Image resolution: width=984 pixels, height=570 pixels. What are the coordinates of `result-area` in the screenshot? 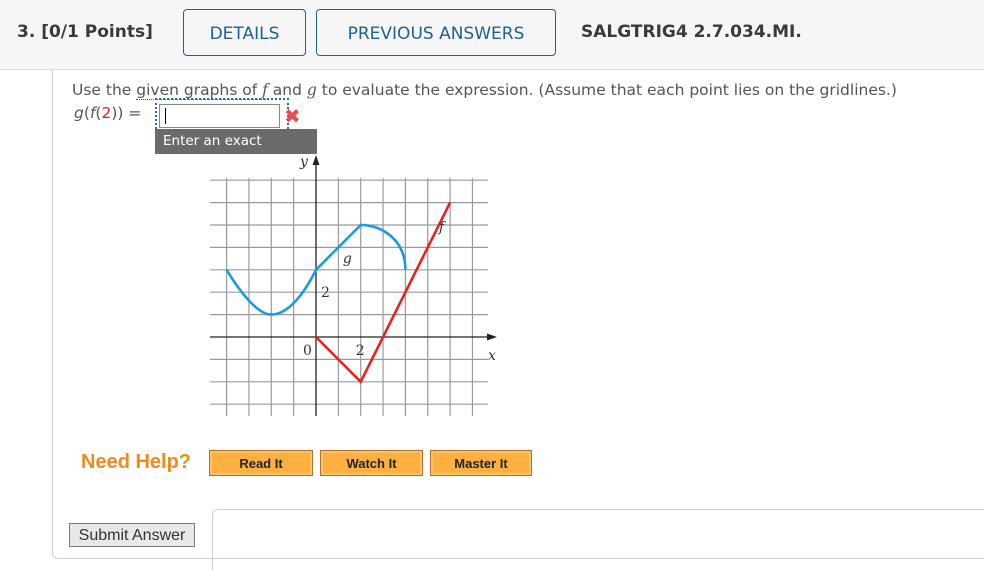 It's located at (598, 539).